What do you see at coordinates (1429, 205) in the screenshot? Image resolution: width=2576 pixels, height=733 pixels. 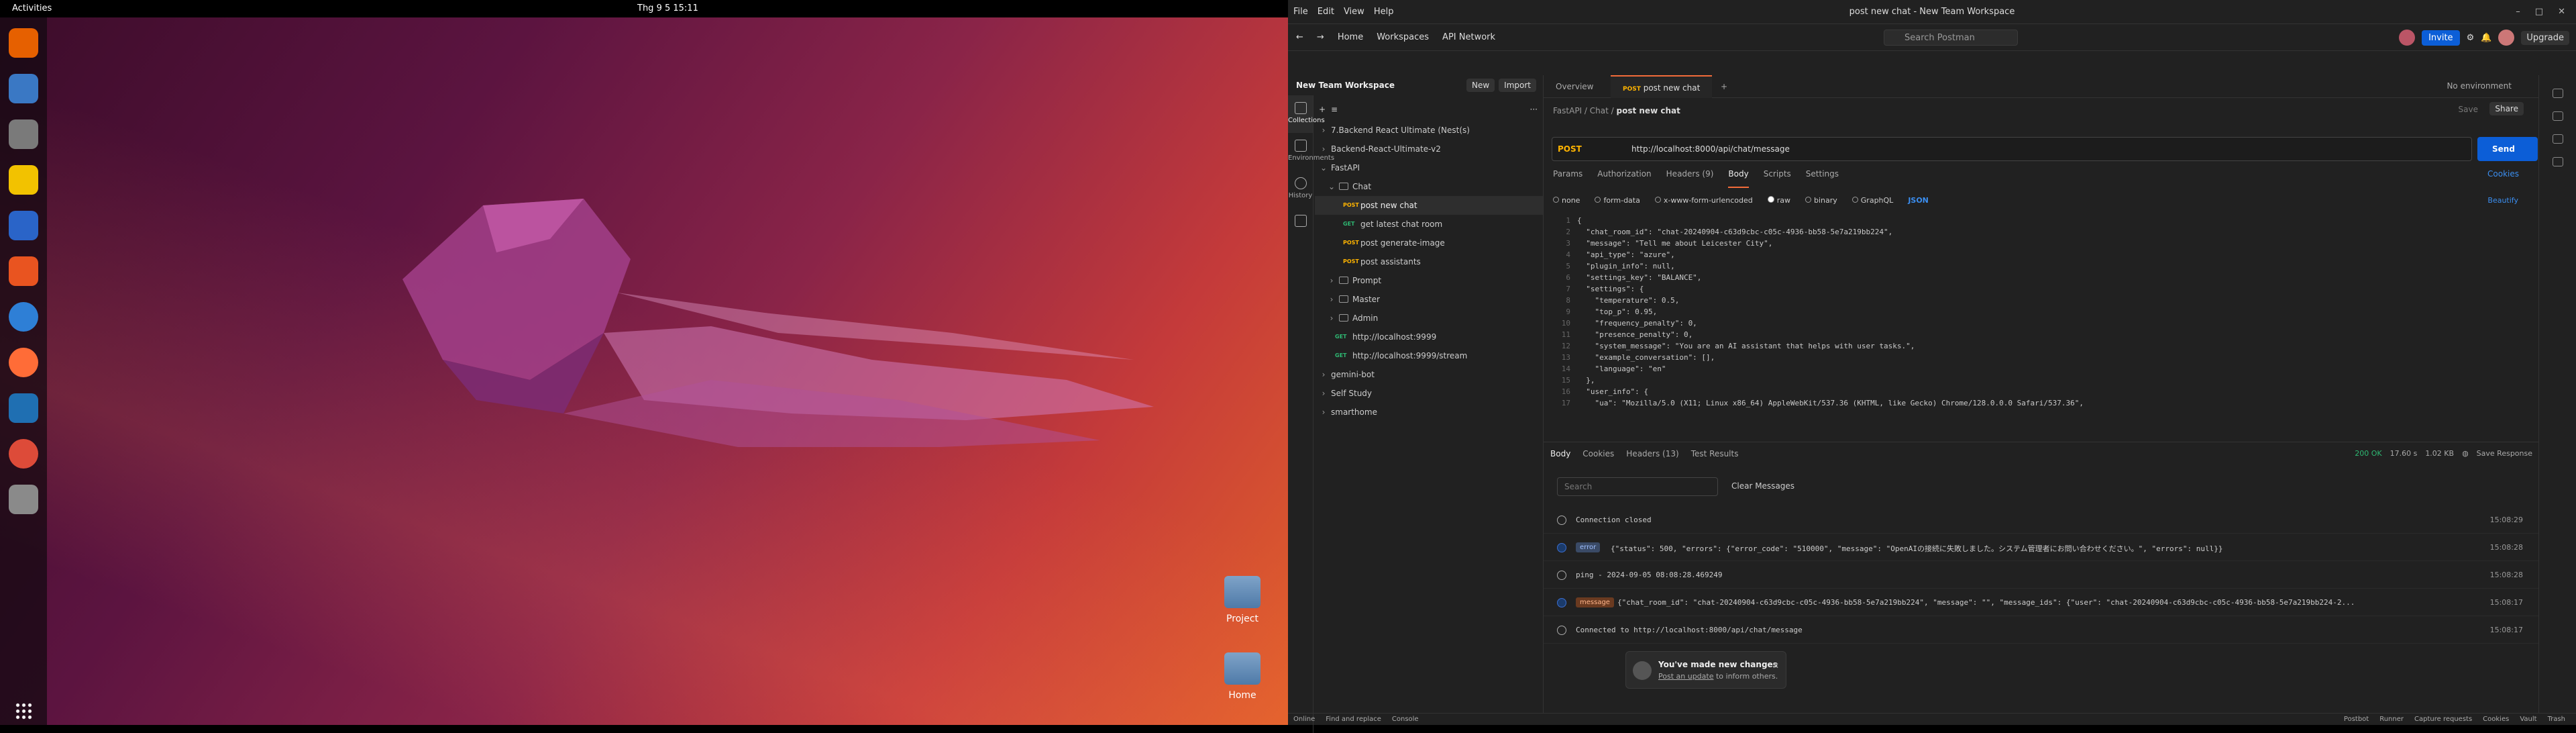 I see `tree-request-selected: POST post new chat` at bounding box center [1429, 205].